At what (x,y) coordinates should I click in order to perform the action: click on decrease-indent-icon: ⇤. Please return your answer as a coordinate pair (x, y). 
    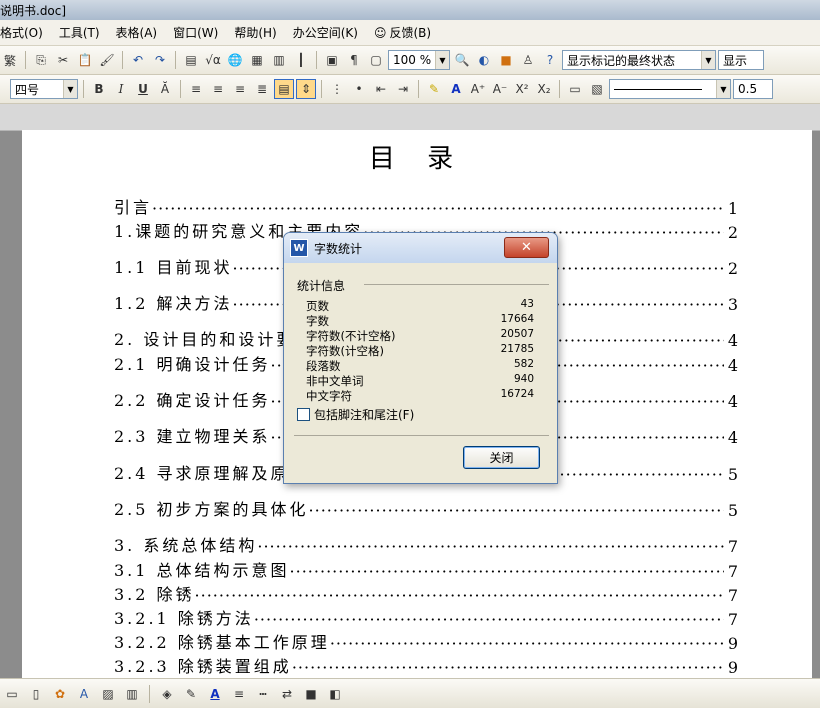
    Looking at the image, I should click on (381, 89).